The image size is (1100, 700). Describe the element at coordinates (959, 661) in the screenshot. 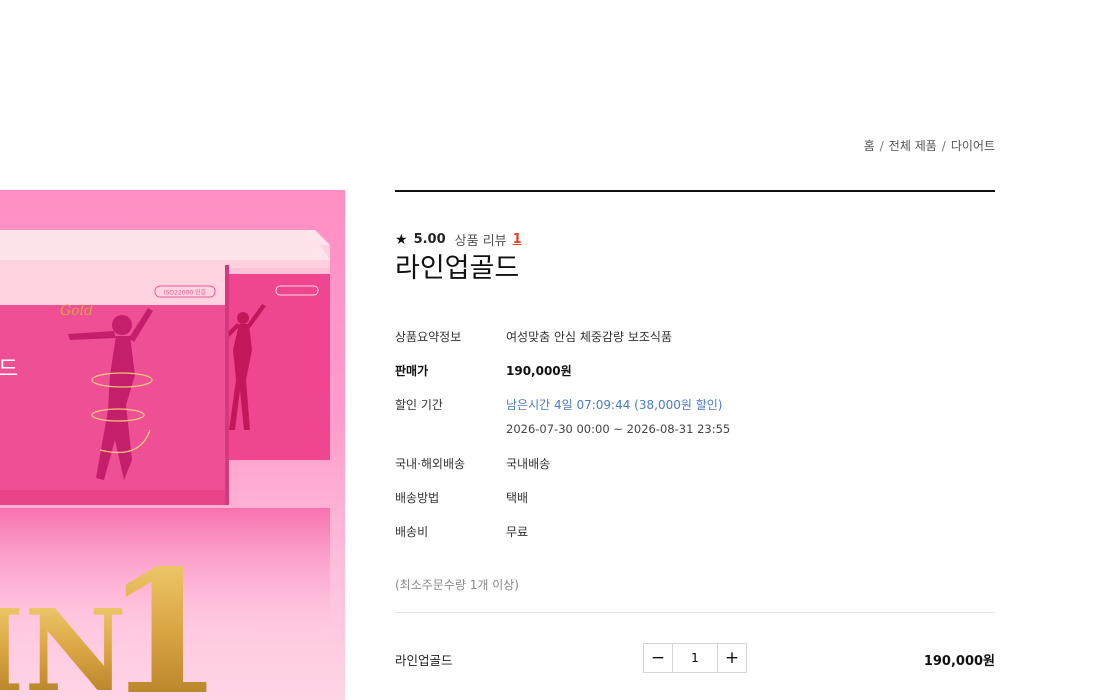

I see `option-price: 190,000원` at that location.